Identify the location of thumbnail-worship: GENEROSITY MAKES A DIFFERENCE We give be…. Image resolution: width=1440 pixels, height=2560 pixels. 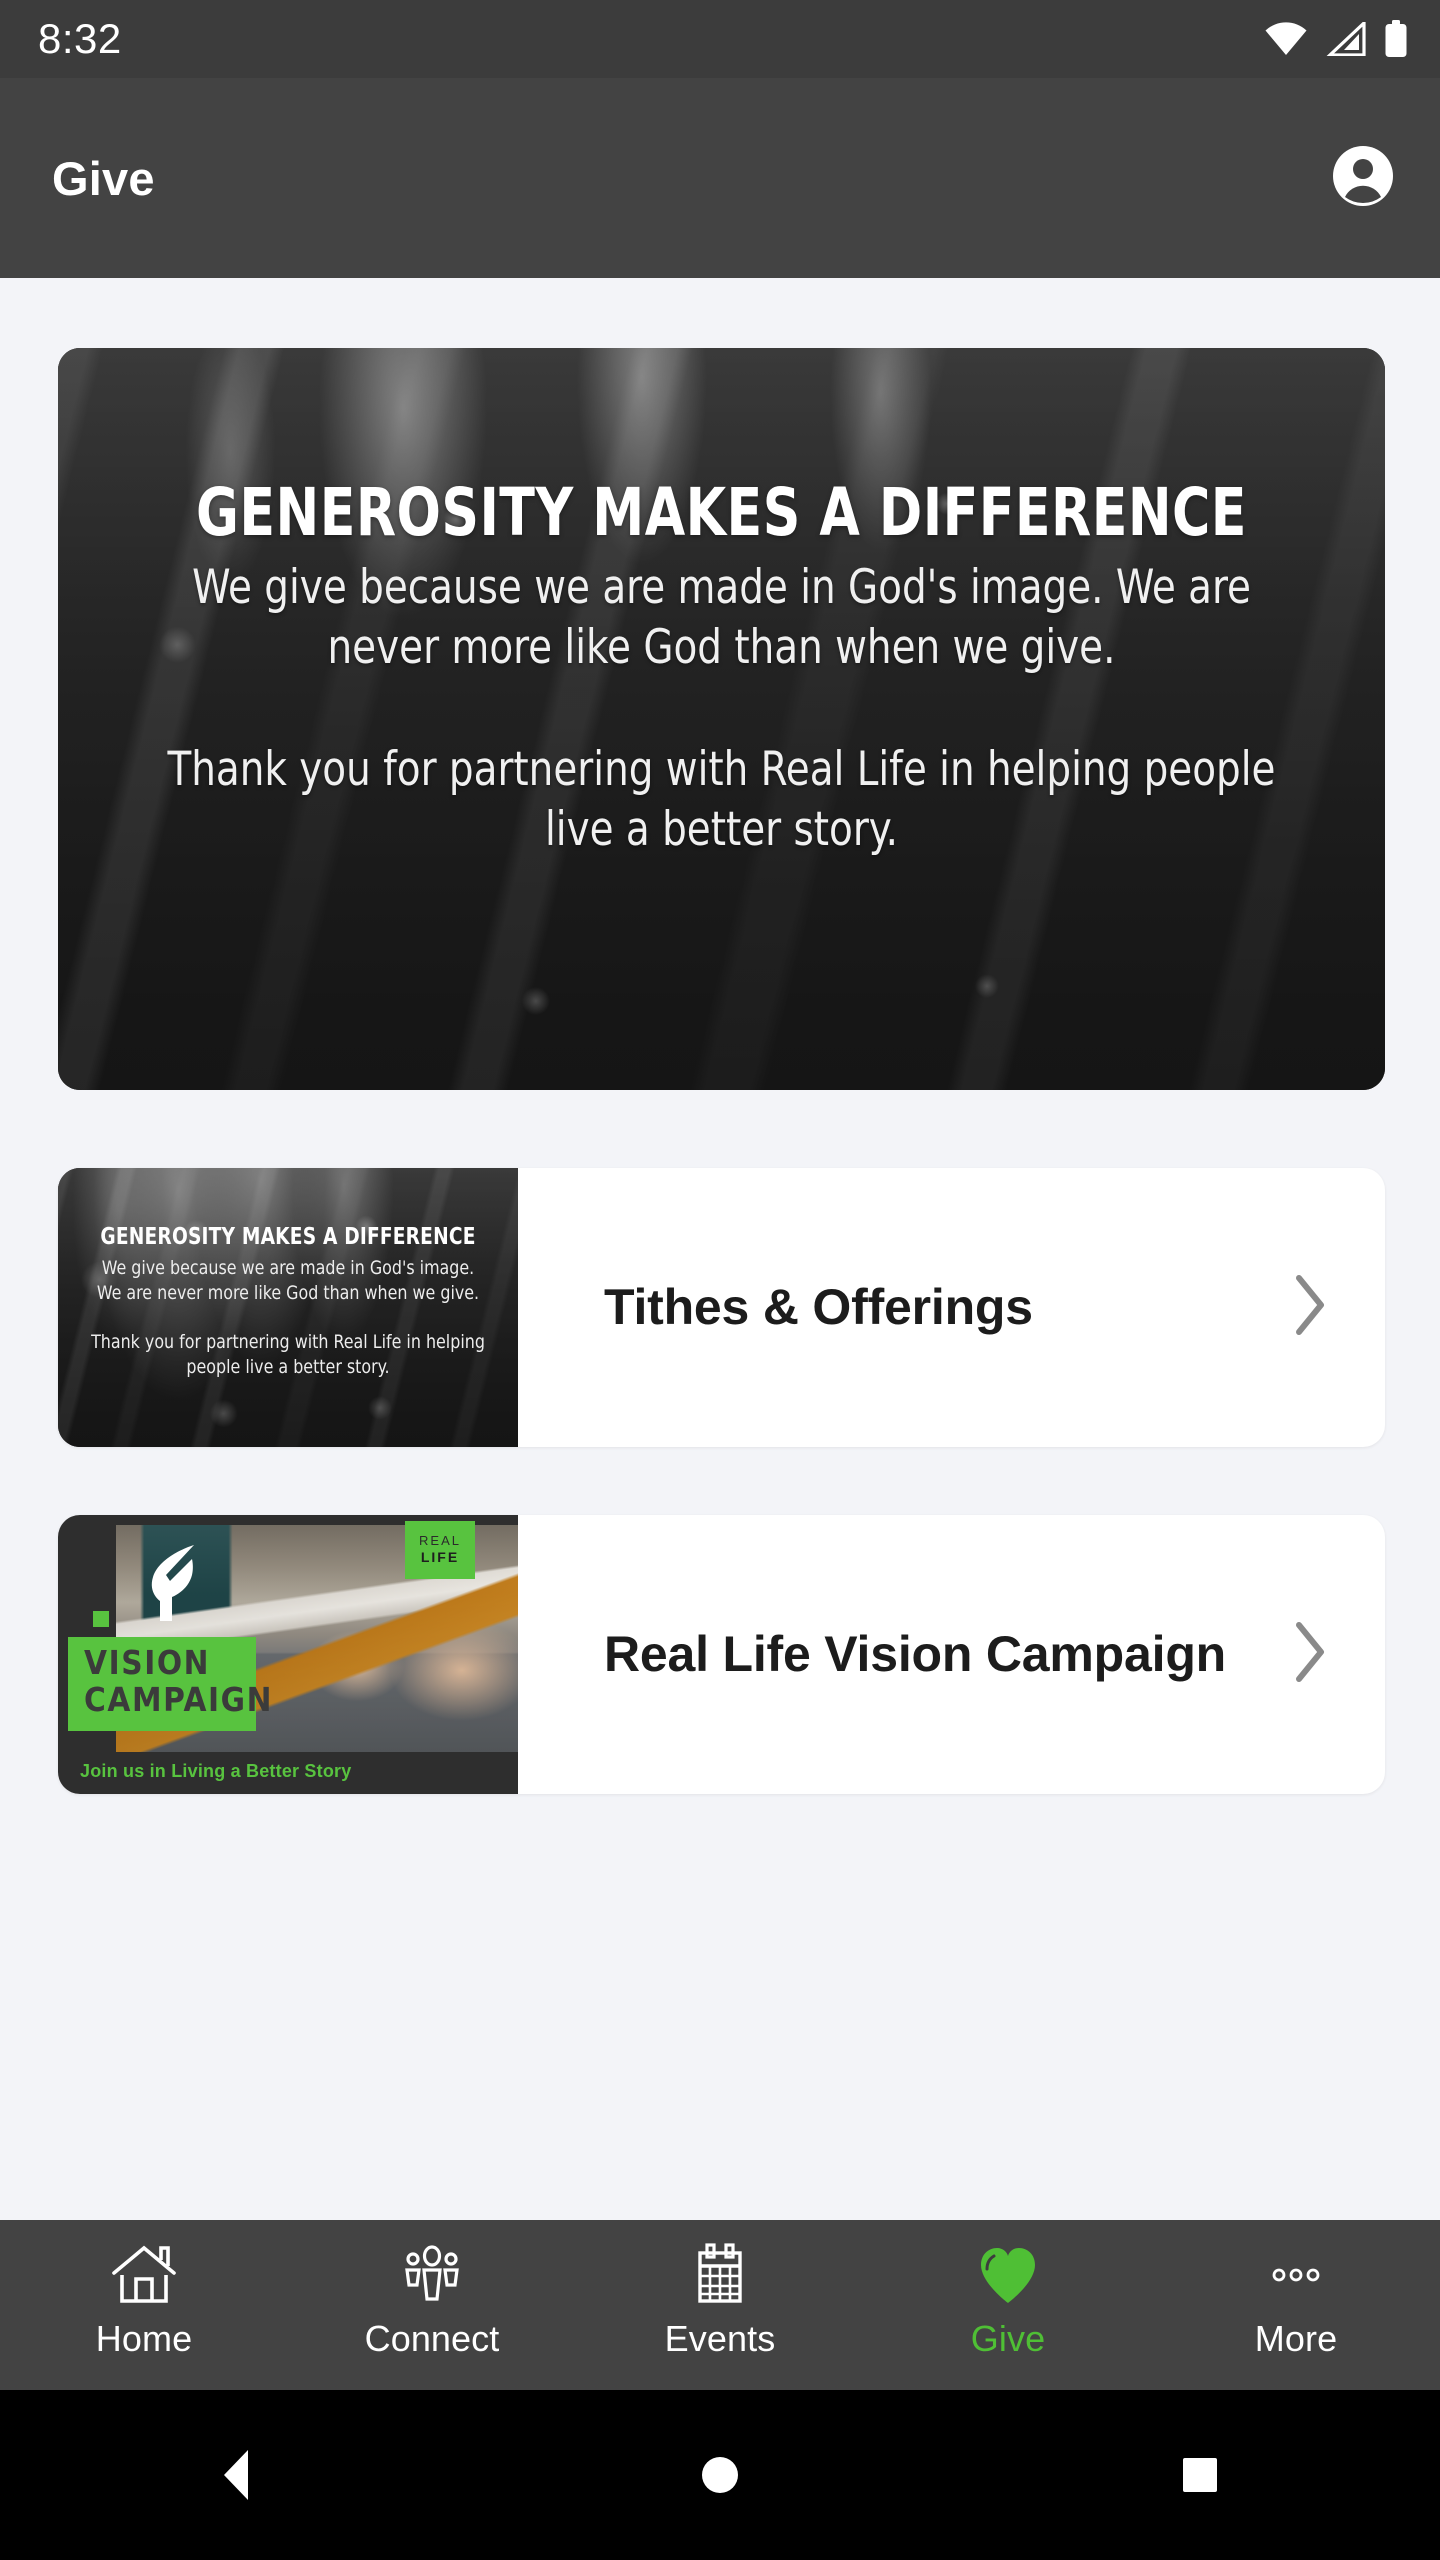
(288, 1307).